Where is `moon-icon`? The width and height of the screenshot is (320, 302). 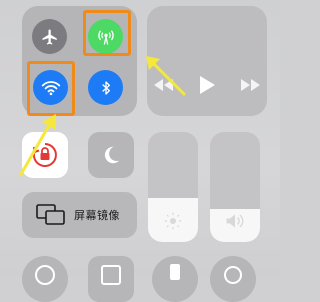
moon-icon is located at coordinates (112, 155).